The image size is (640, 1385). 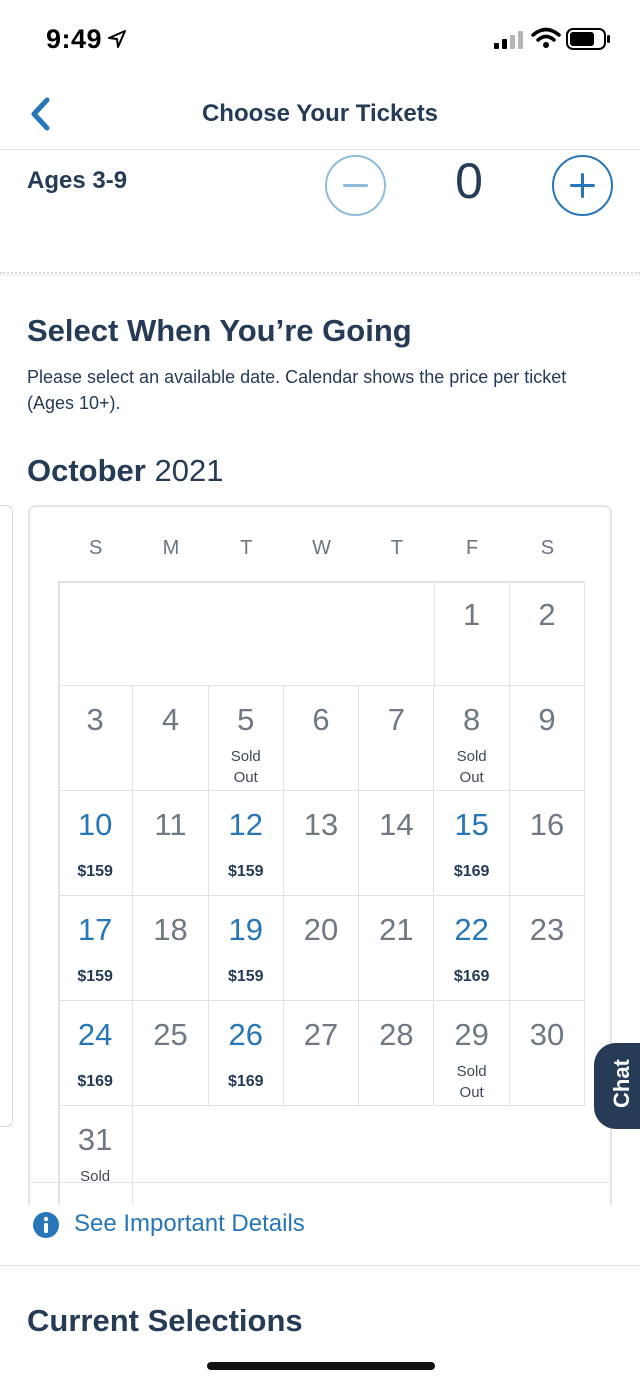 What do you see at coordinates (472, 548) in the screenshot?
I see `weekday-label: F` at bounding box center [472, 548].